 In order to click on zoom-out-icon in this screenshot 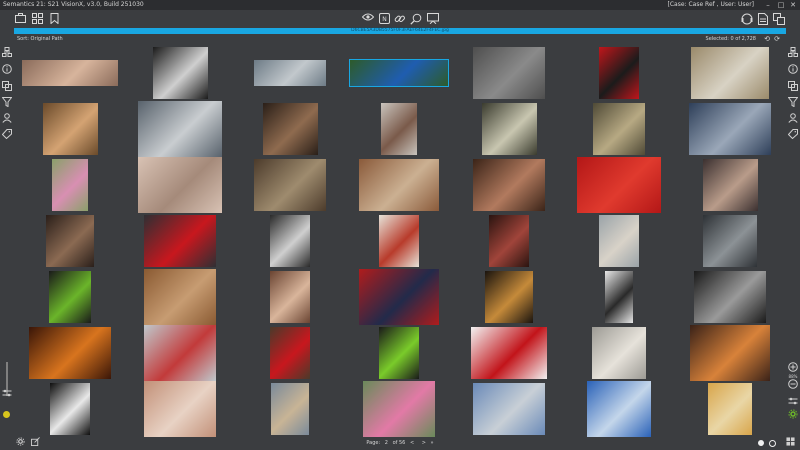, I will do `click(793, 385)`.